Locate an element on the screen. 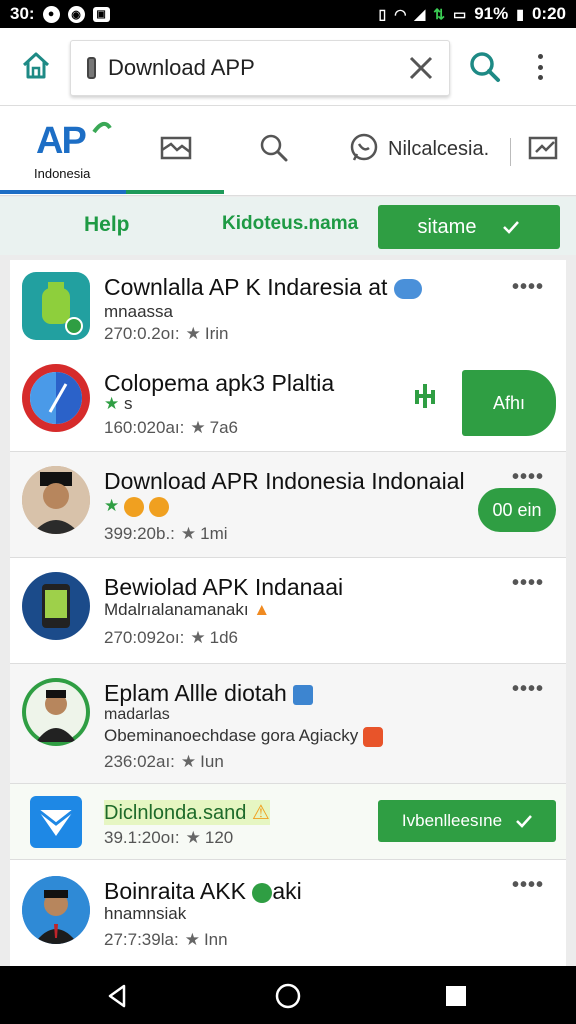  app-title: Diclnlonda.sand ⚠ is located at coordinates (187, 812).